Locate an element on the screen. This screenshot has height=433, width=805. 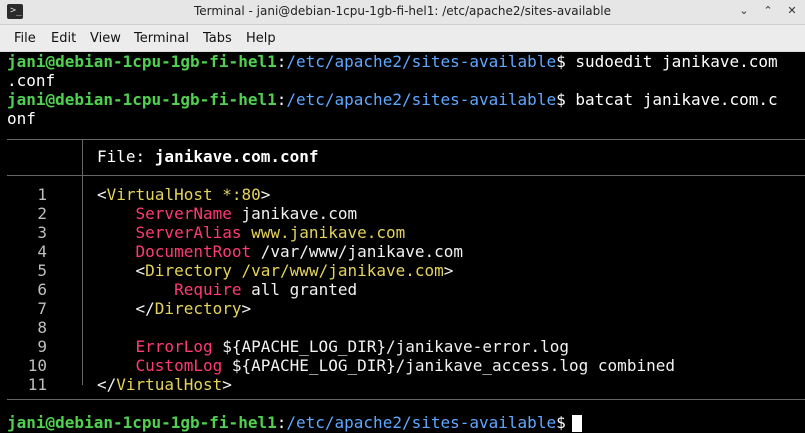
directive-value: janikave.com is located at coordinates (294, 213).